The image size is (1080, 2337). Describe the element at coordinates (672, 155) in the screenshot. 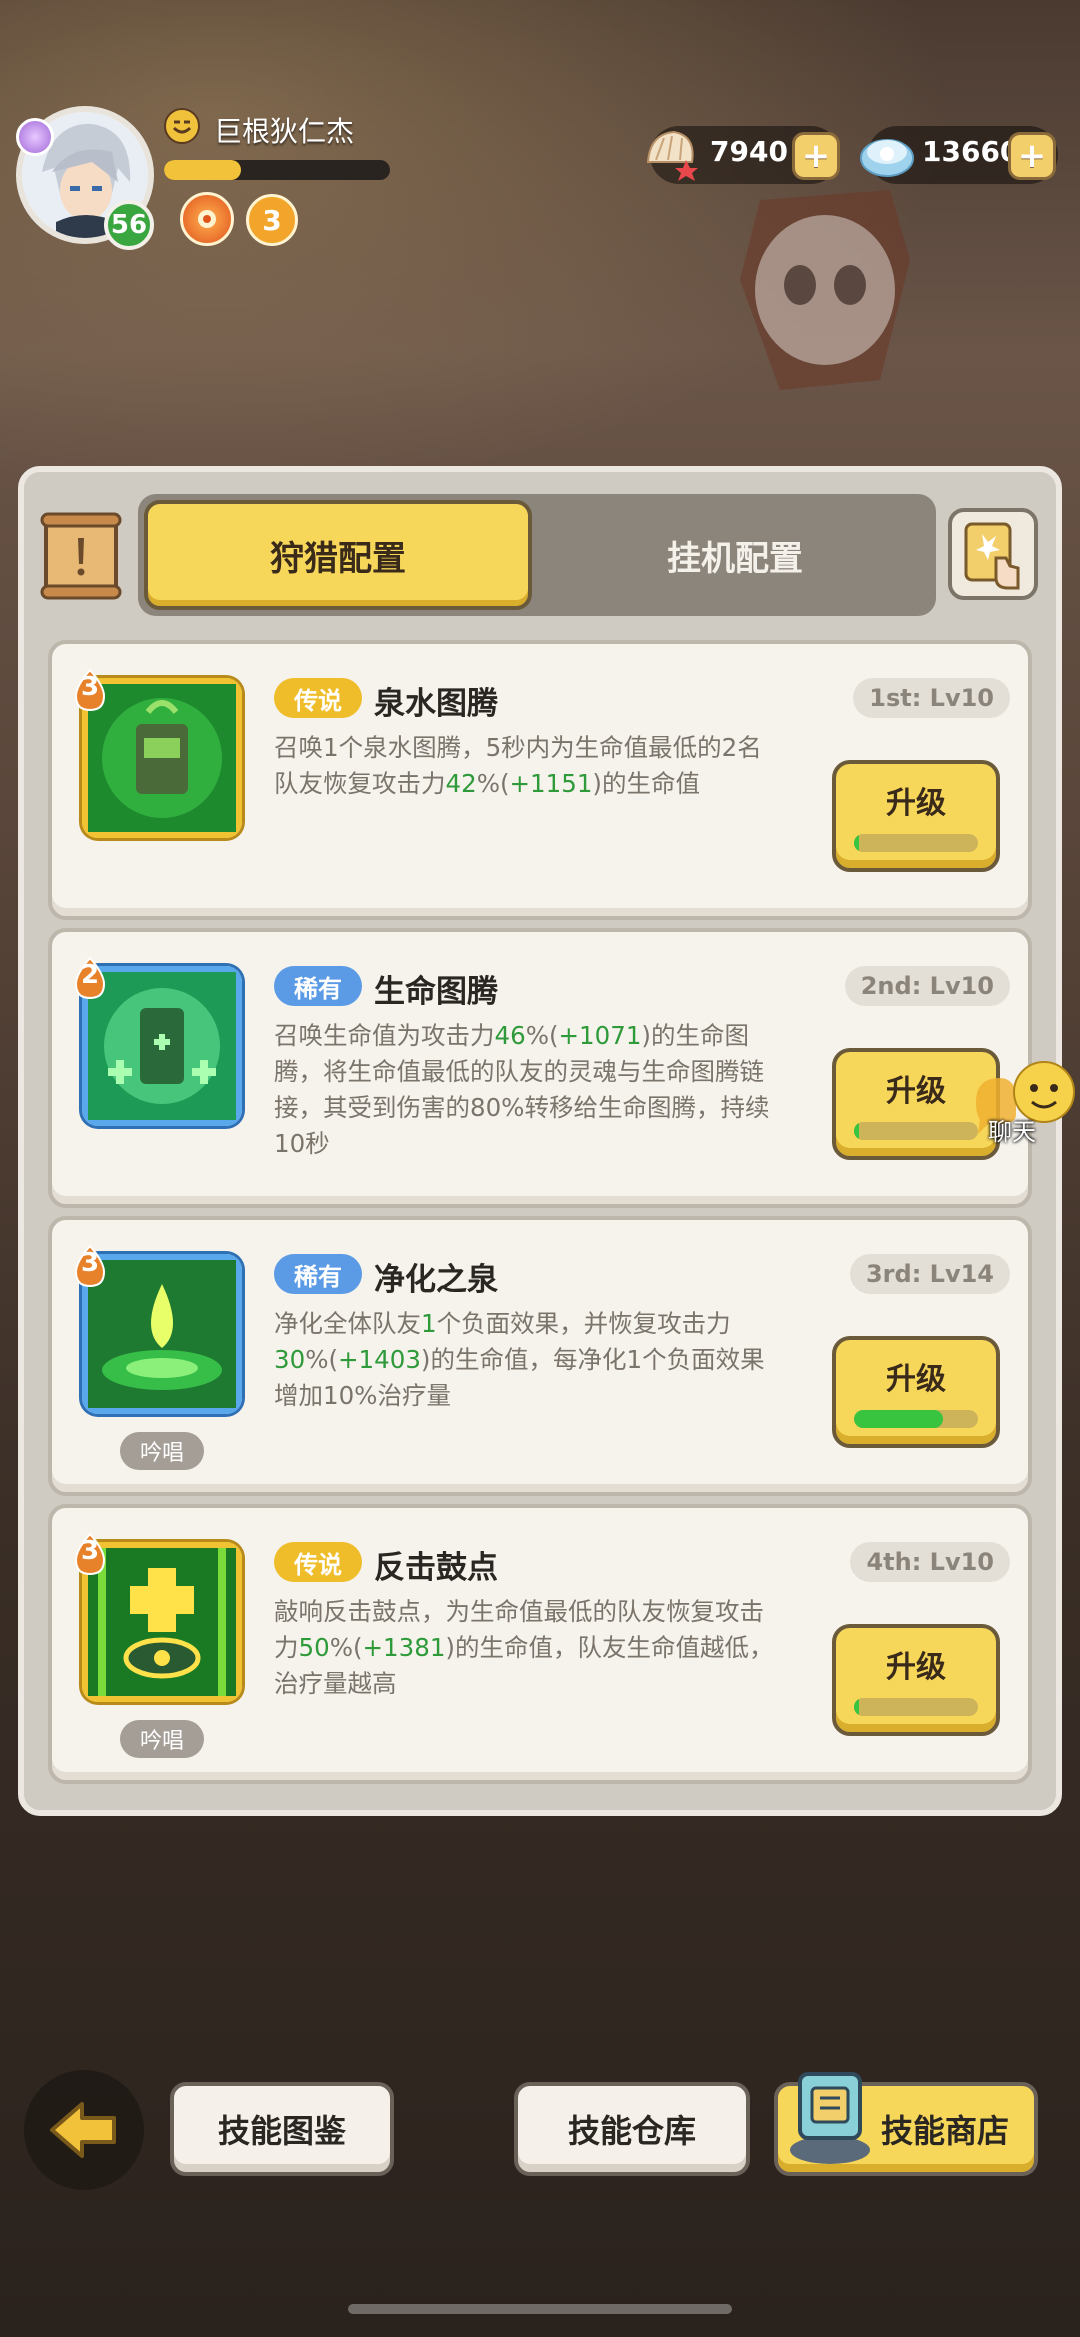

I see `shell-star-icon` at that location.